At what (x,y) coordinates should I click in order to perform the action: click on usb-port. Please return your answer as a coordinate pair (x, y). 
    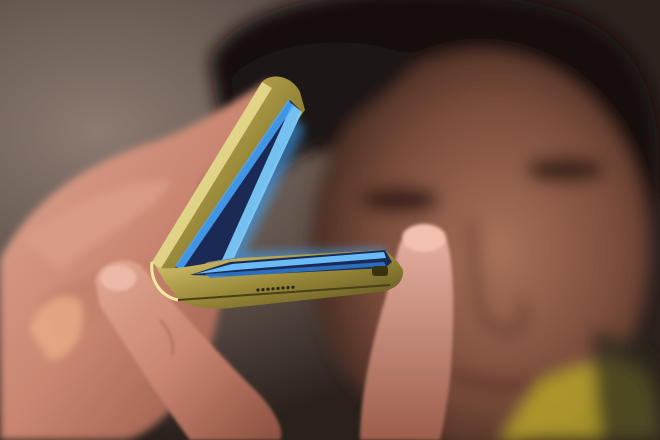
    Looking at the image, I should click on (380, 271).